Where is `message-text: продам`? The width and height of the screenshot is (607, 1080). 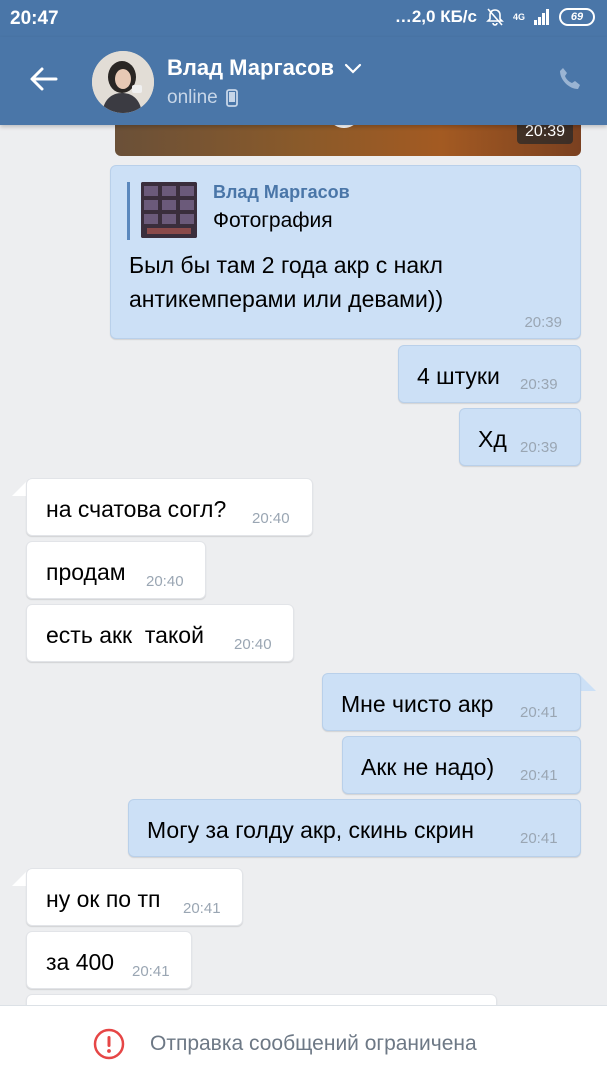
message-text: продам is located at coordinates (86, 572).